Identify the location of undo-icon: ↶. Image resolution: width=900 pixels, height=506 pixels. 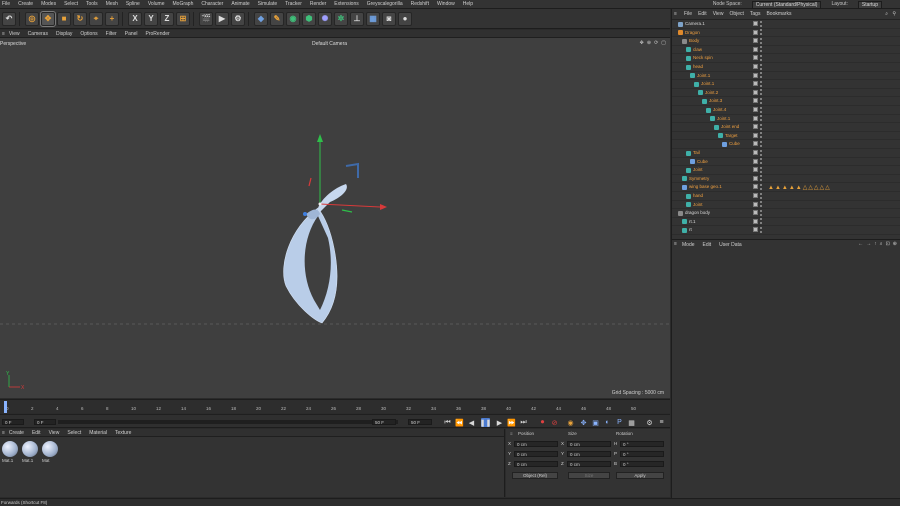
(9, 18).